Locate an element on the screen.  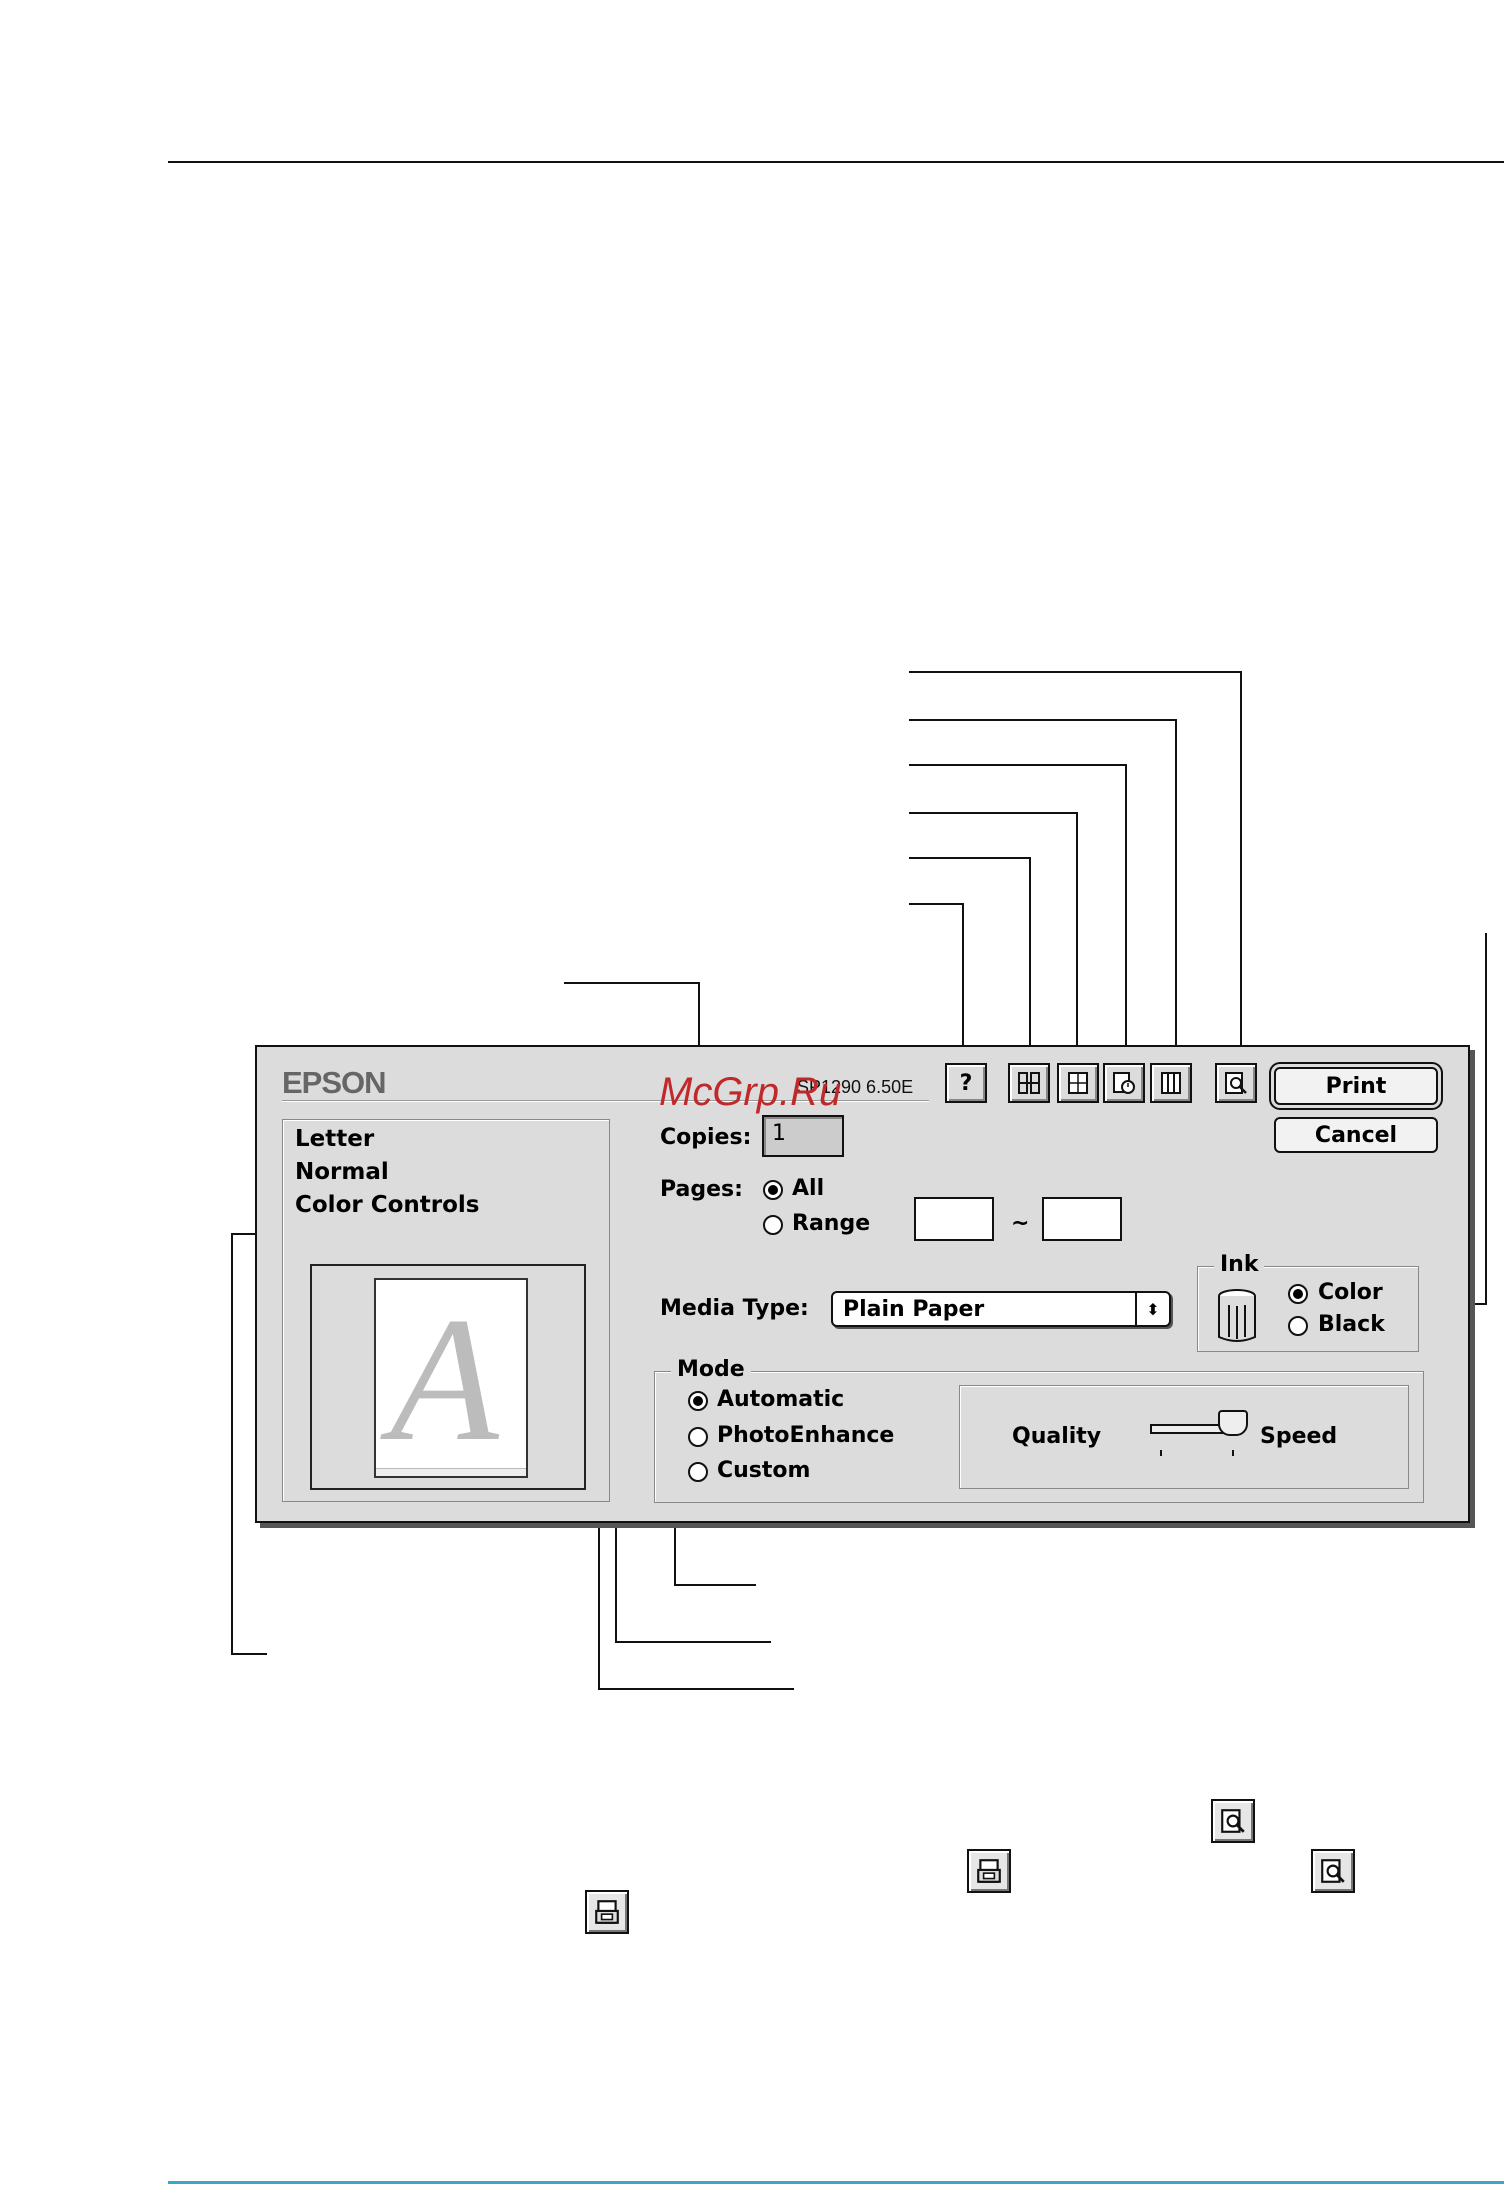
ink-black-radio is located at coordinates (1298, 1326).